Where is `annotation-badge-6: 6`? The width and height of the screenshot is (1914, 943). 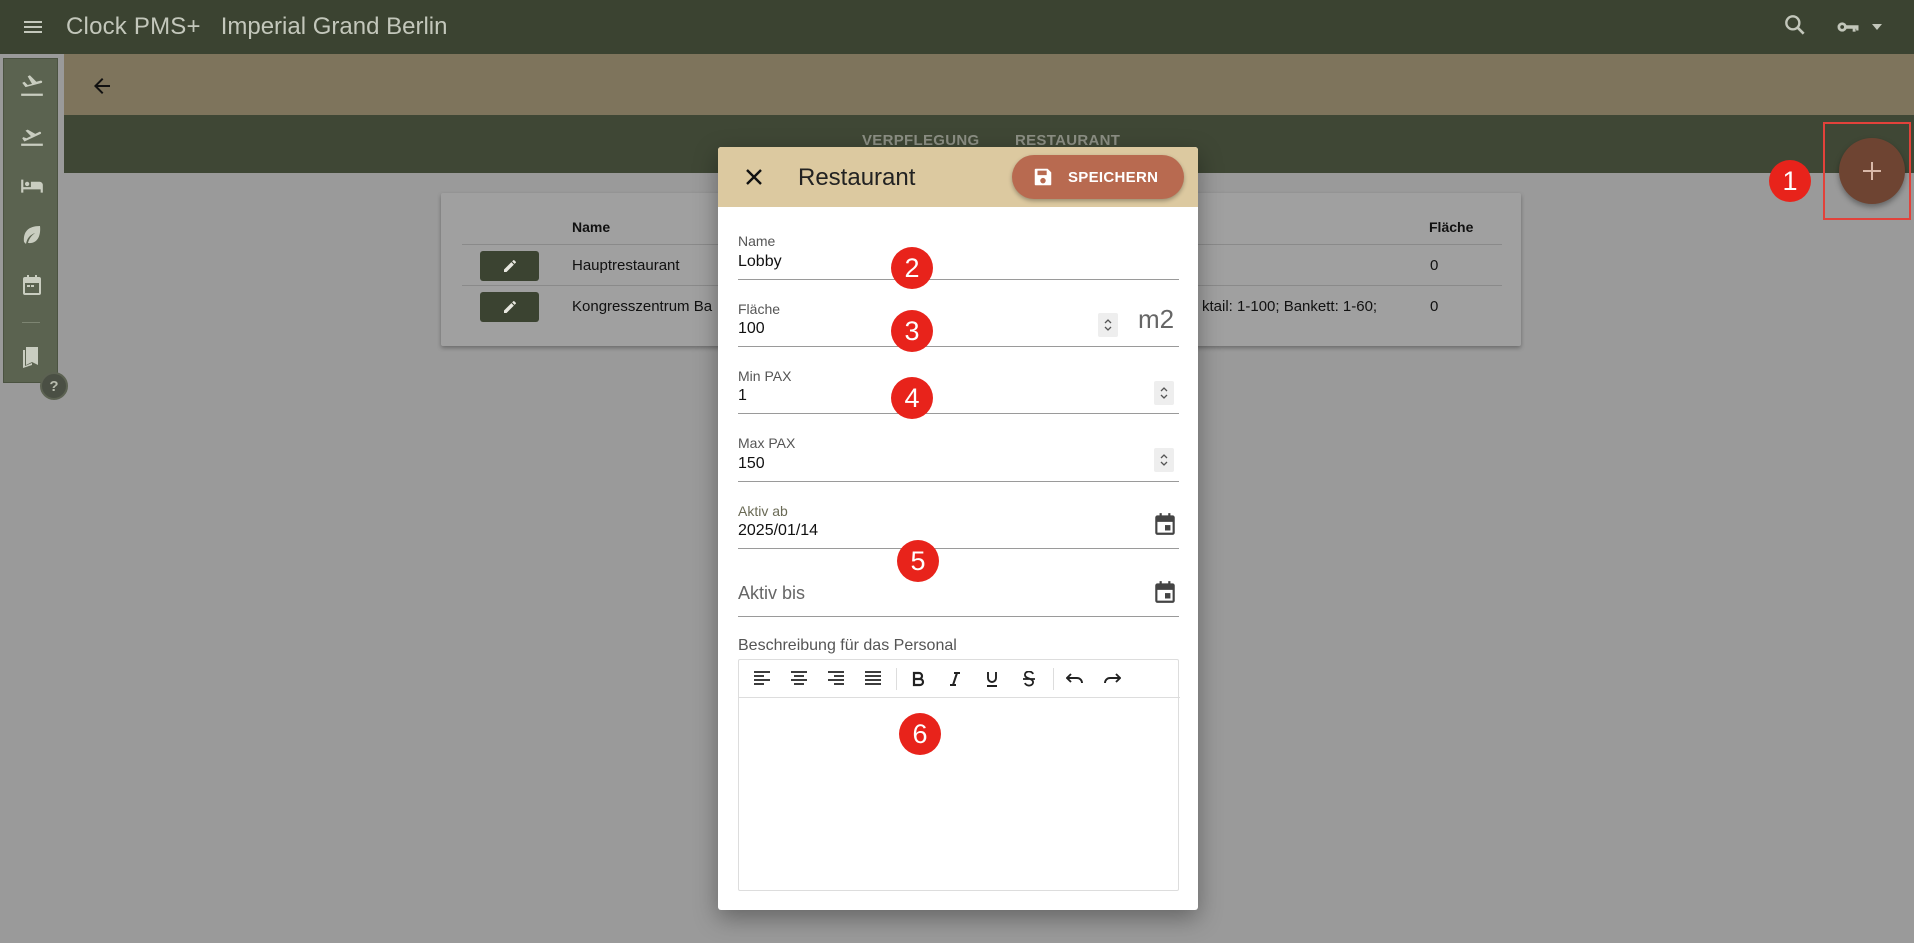
annotation-badge-6: 6 is located at coordinates (920, 734).